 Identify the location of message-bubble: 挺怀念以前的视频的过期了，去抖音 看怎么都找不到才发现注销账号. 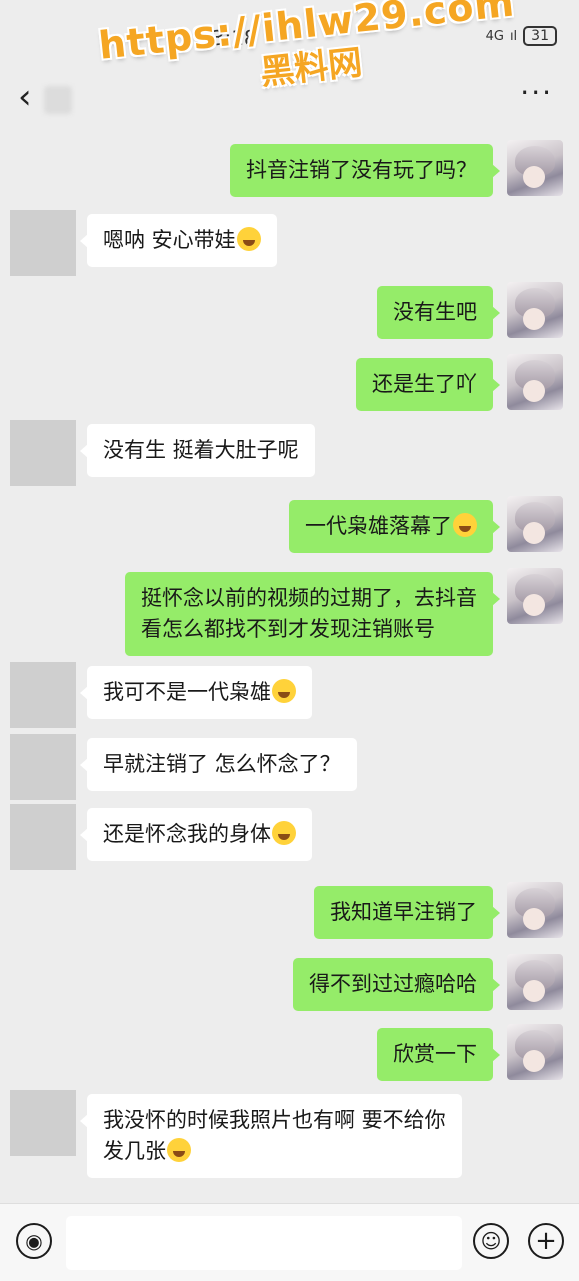
(312, 614).